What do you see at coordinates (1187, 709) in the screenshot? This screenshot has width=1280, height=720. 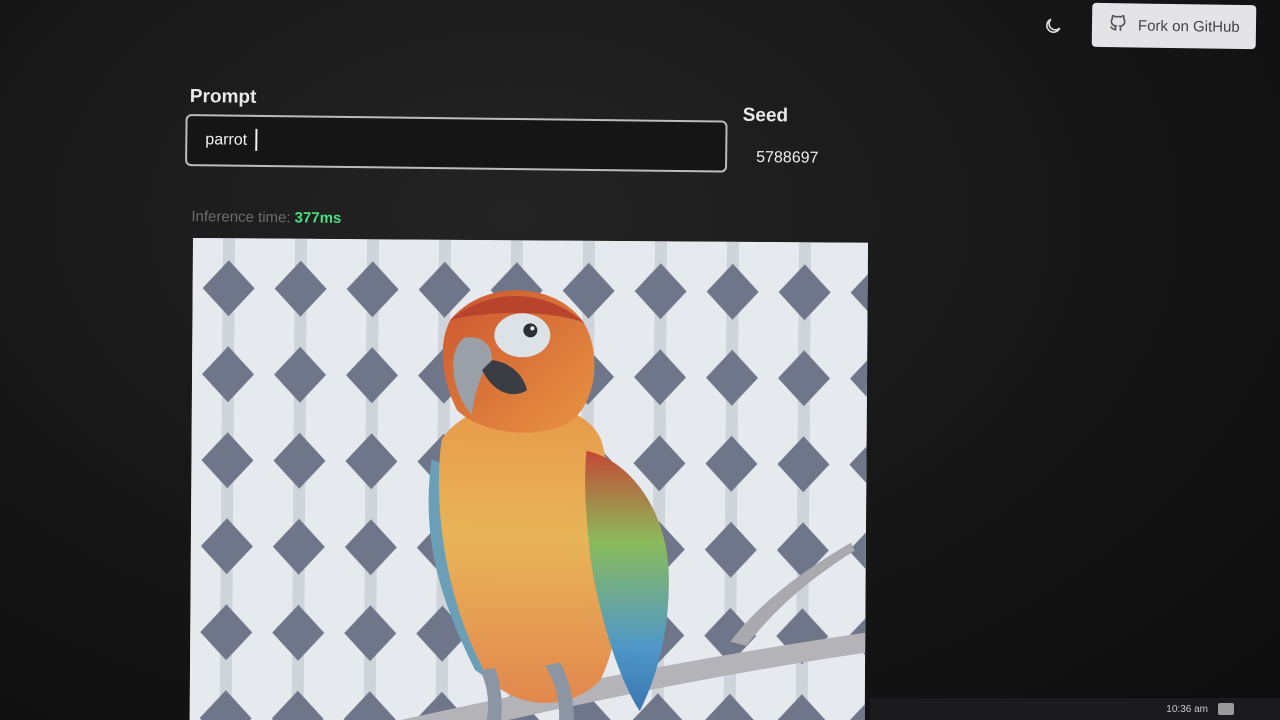 I see `taskbar-clock: 10:36 am` at bounding box center [1187, 709].